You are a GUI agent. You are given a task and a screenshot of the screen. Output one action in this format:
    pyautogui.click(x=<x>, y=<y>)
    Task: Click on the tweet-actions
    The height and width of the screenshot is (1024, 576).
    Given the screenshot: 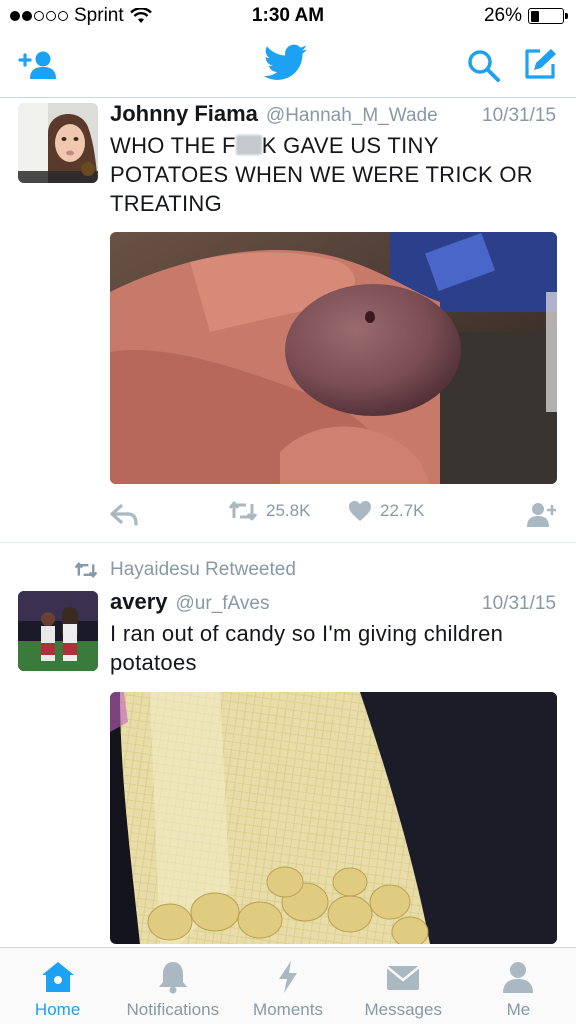 What is the action you would take?
    pyautogui.click(x=333, y=381)
    